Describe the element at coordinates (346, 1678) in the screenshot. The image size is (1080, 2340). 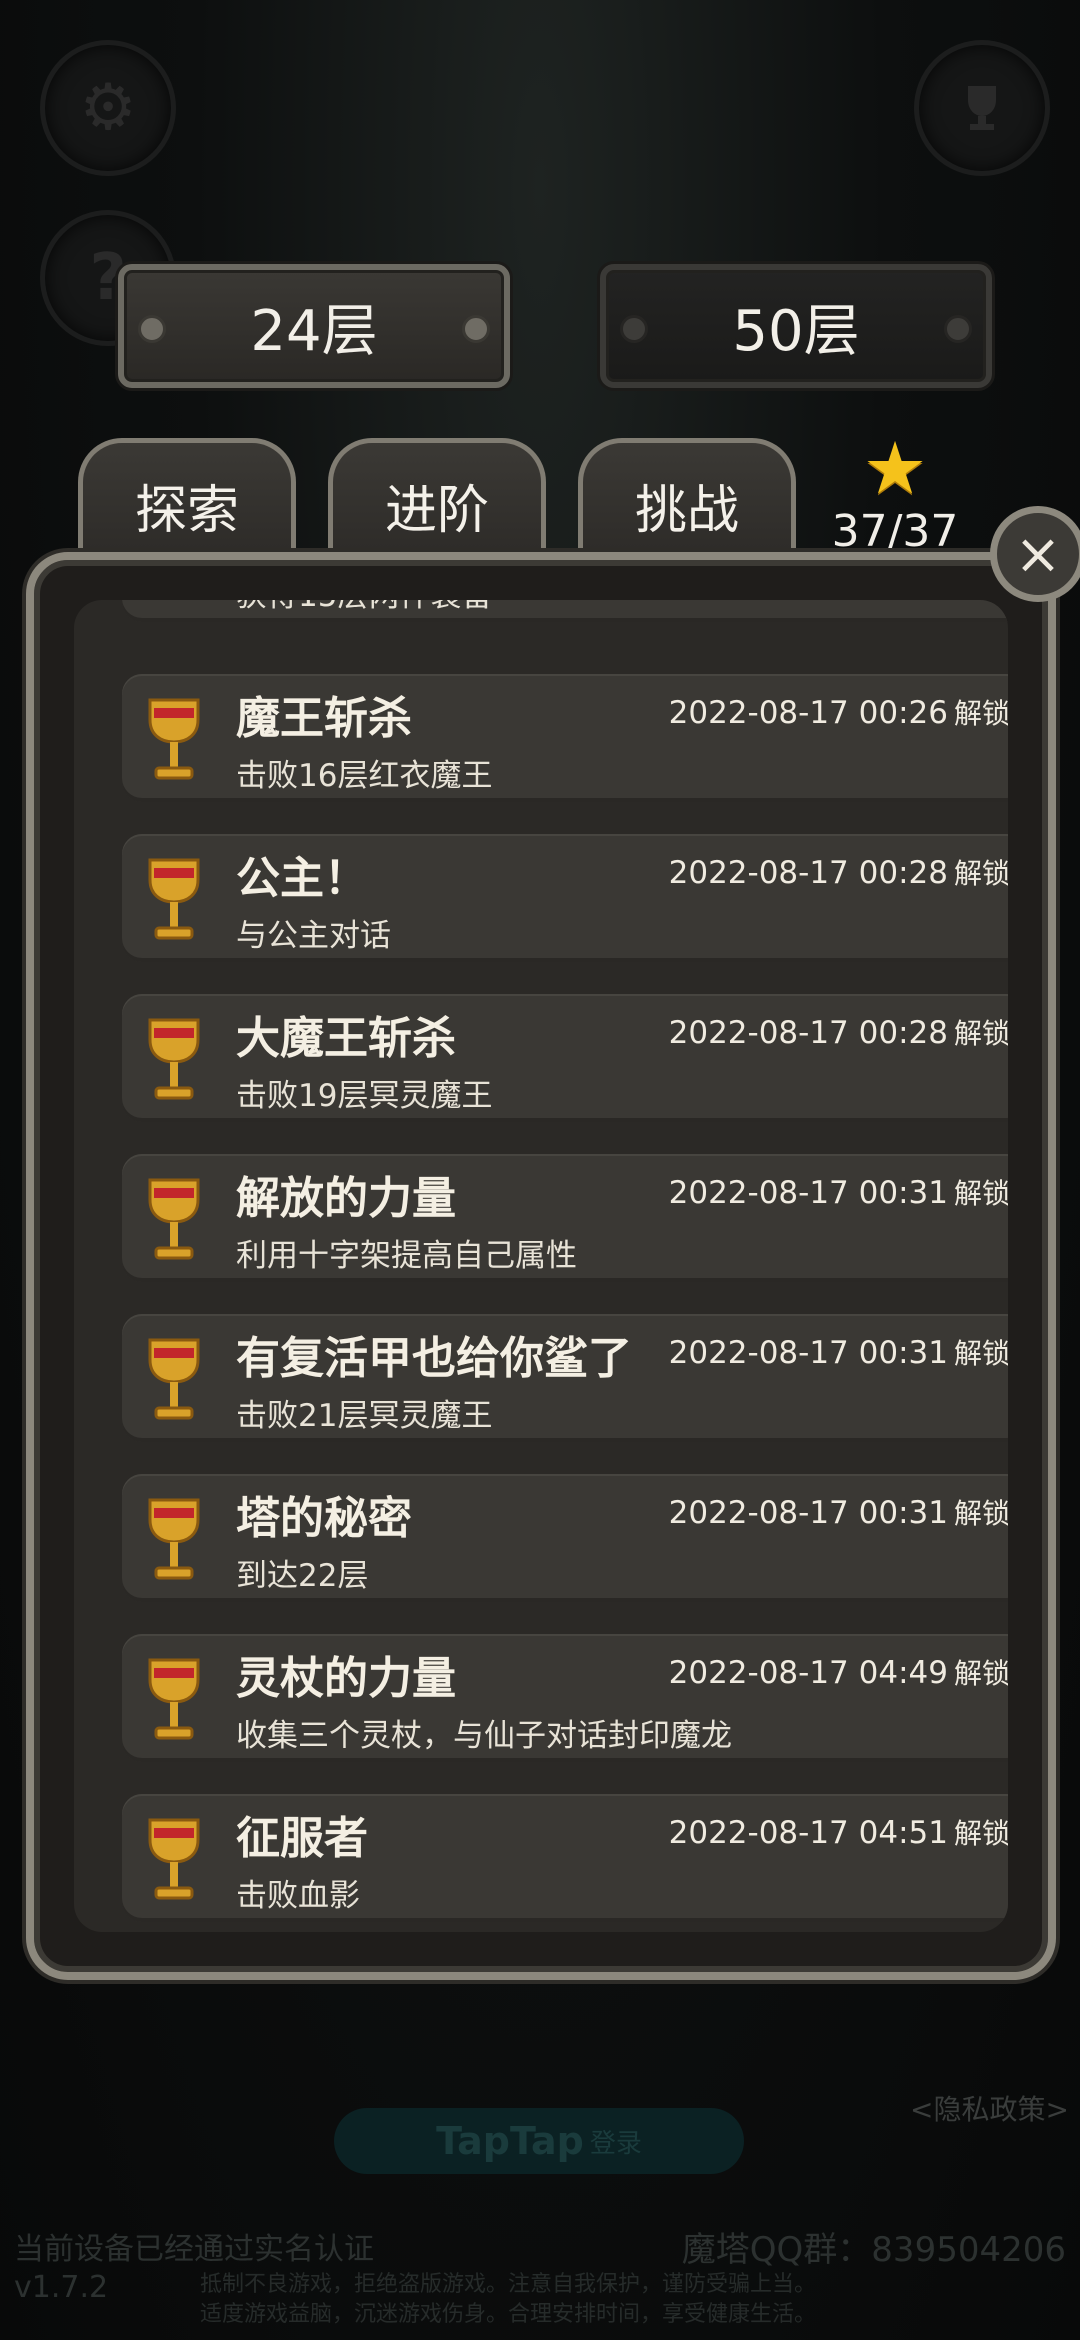
I see `achievement-title: 灵杖的力量` at that location.